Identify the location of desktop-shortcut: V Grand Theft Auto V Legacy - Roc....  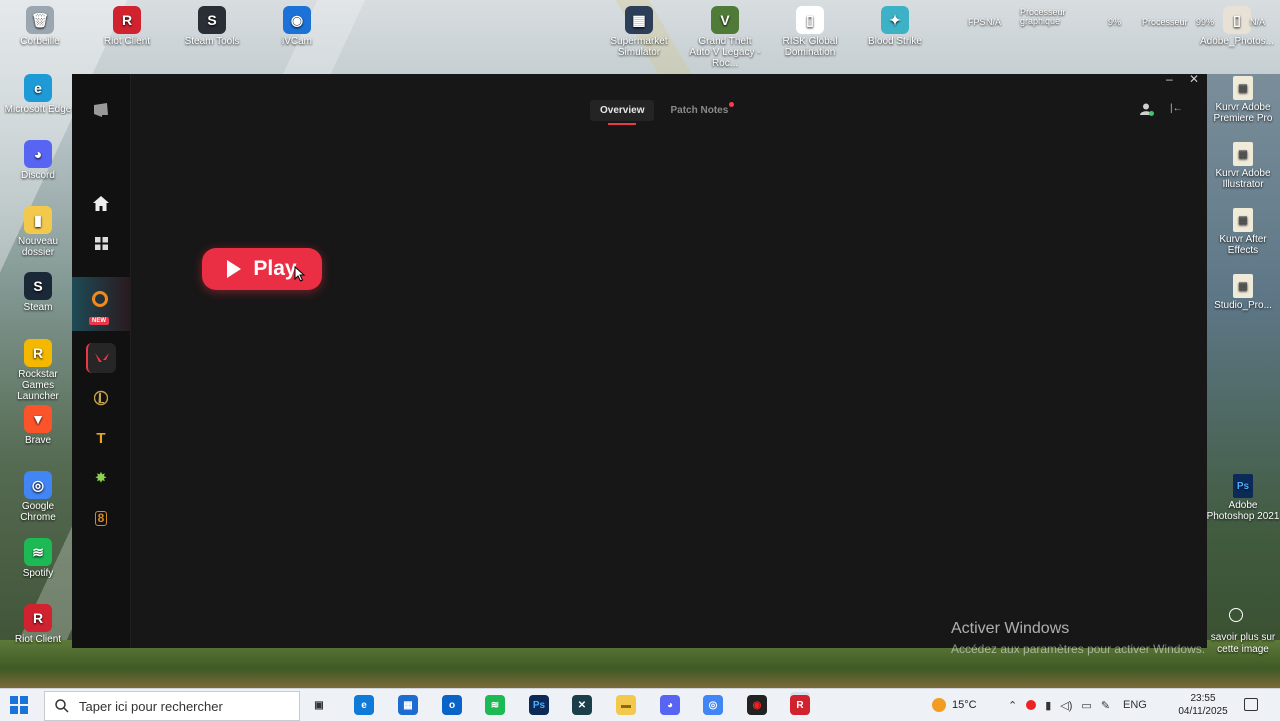
(725, 37).